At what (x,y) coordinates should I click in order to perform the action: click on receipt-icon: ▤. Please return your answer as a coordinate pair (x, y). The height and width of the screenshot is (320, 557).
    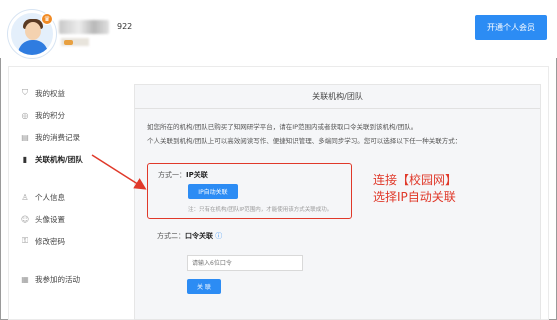
    Looking at the image, I should click on (25, 137).